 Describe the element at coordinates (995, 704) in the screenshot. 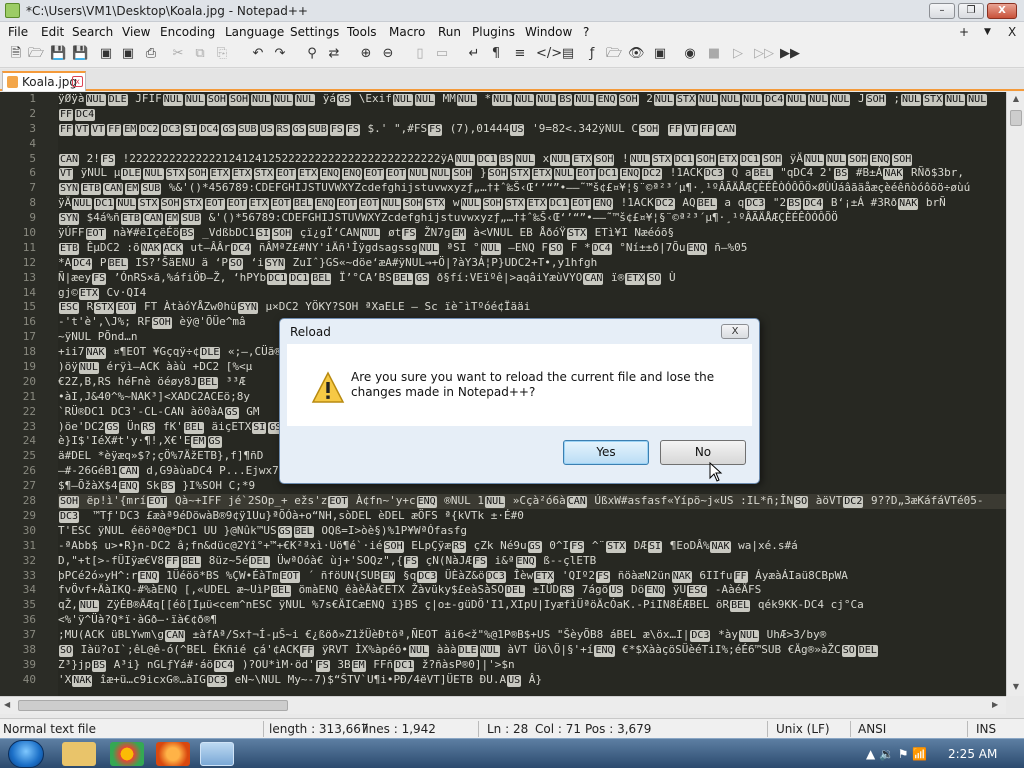

I see `scroll-right-icon: ▶` at that location.